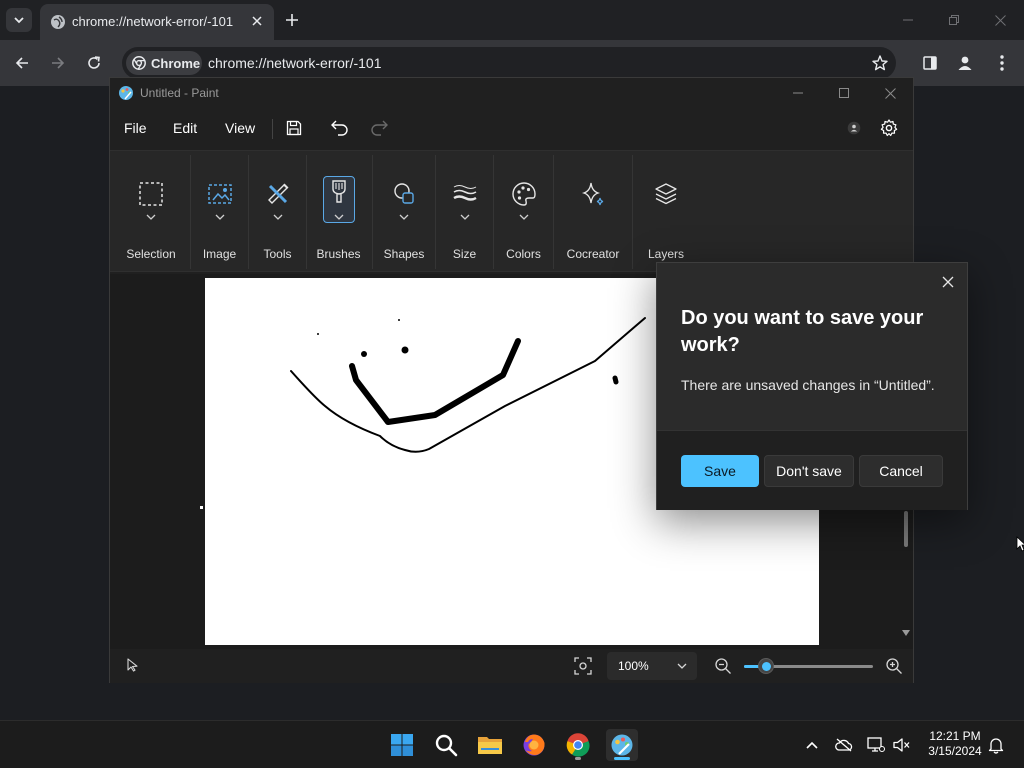  What do you see at coordinates (511, 93) in the screenshot?
I see `paint-title-bar: Untitled - Paint` at bounding box center [511, 93].